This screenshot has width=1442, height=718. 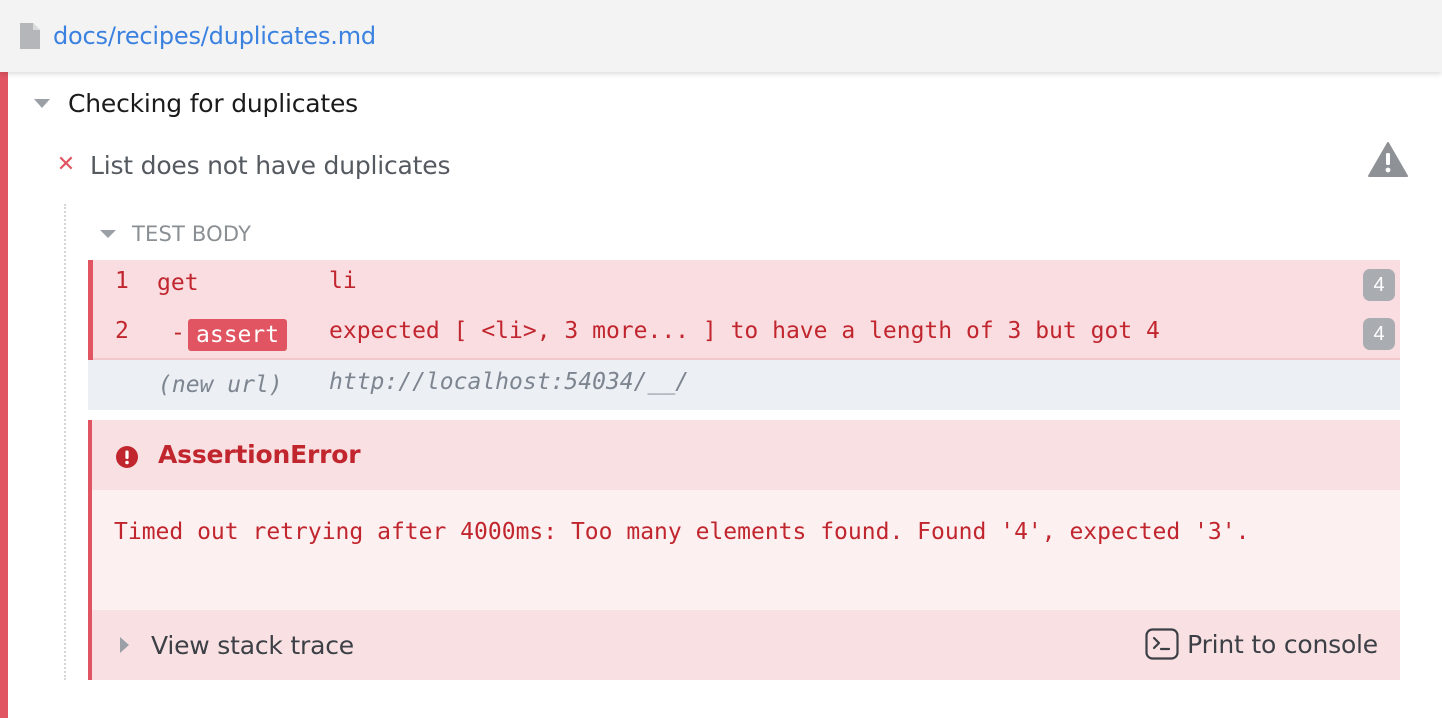 What do you see at coordinates (66, 164) in the screenshot?
I see `fail-x-icon: ✕` at bounding box center [66, 164].